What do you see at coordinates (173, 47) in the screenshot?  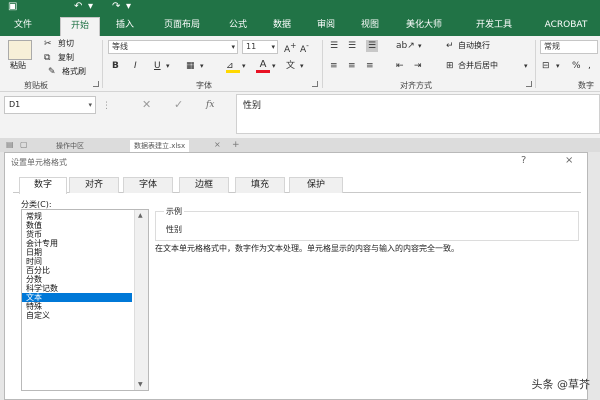 I see `font-name-dropdown: 等线 ▾` at bounding box center [173, 47].